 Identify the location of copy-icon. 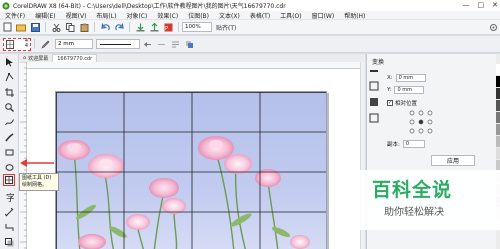
(70, 27).